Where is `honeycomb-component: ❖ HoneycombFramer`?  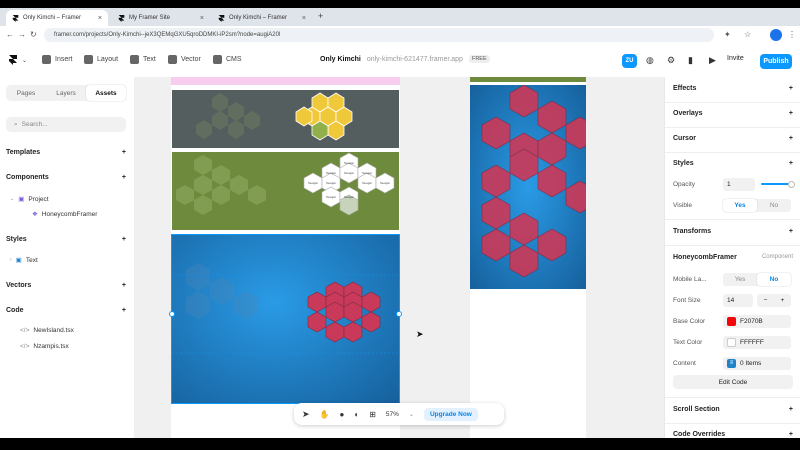
honeycomb-component: ❖ HoneycombFramer is located at coordinates (64, 214).